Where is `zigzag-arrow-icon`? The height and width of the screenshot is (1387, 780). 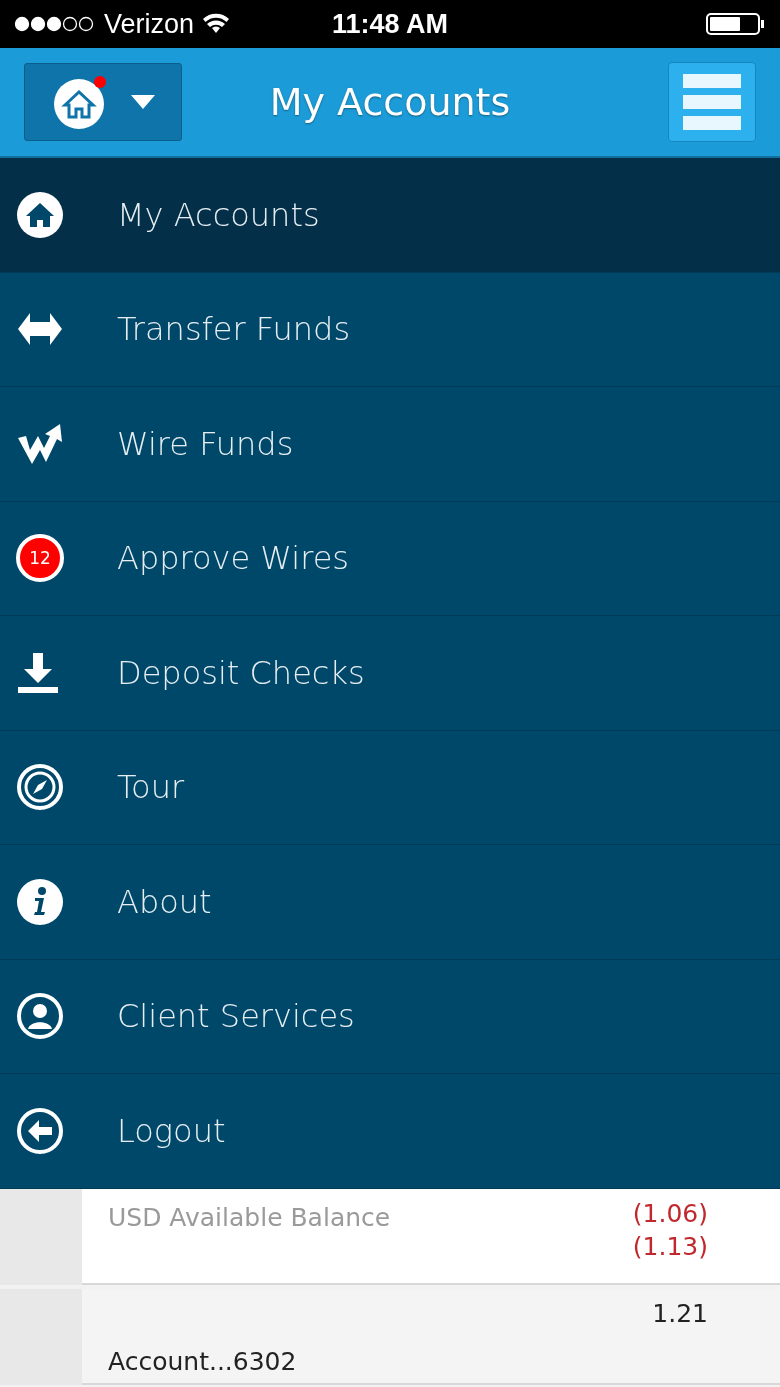 zigzag-arrow-icon is located at coordinates (40, 443).